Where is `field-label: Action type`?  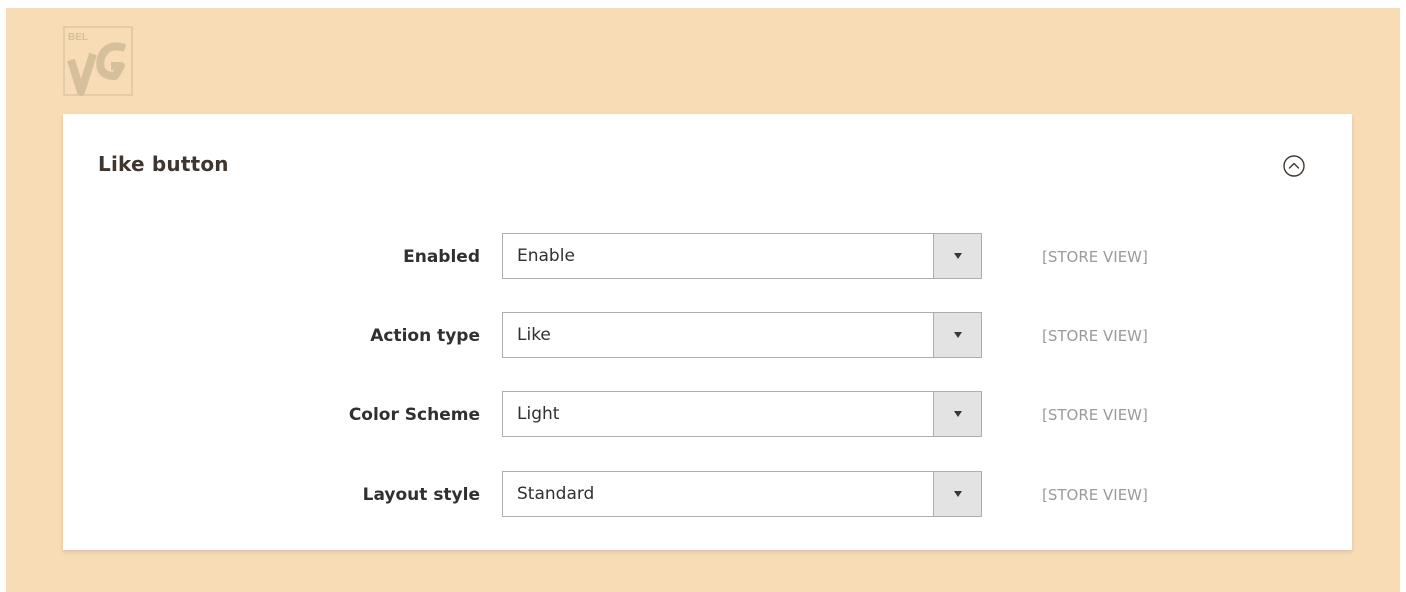 field-label: Action type is located at coordinates (425, 336).